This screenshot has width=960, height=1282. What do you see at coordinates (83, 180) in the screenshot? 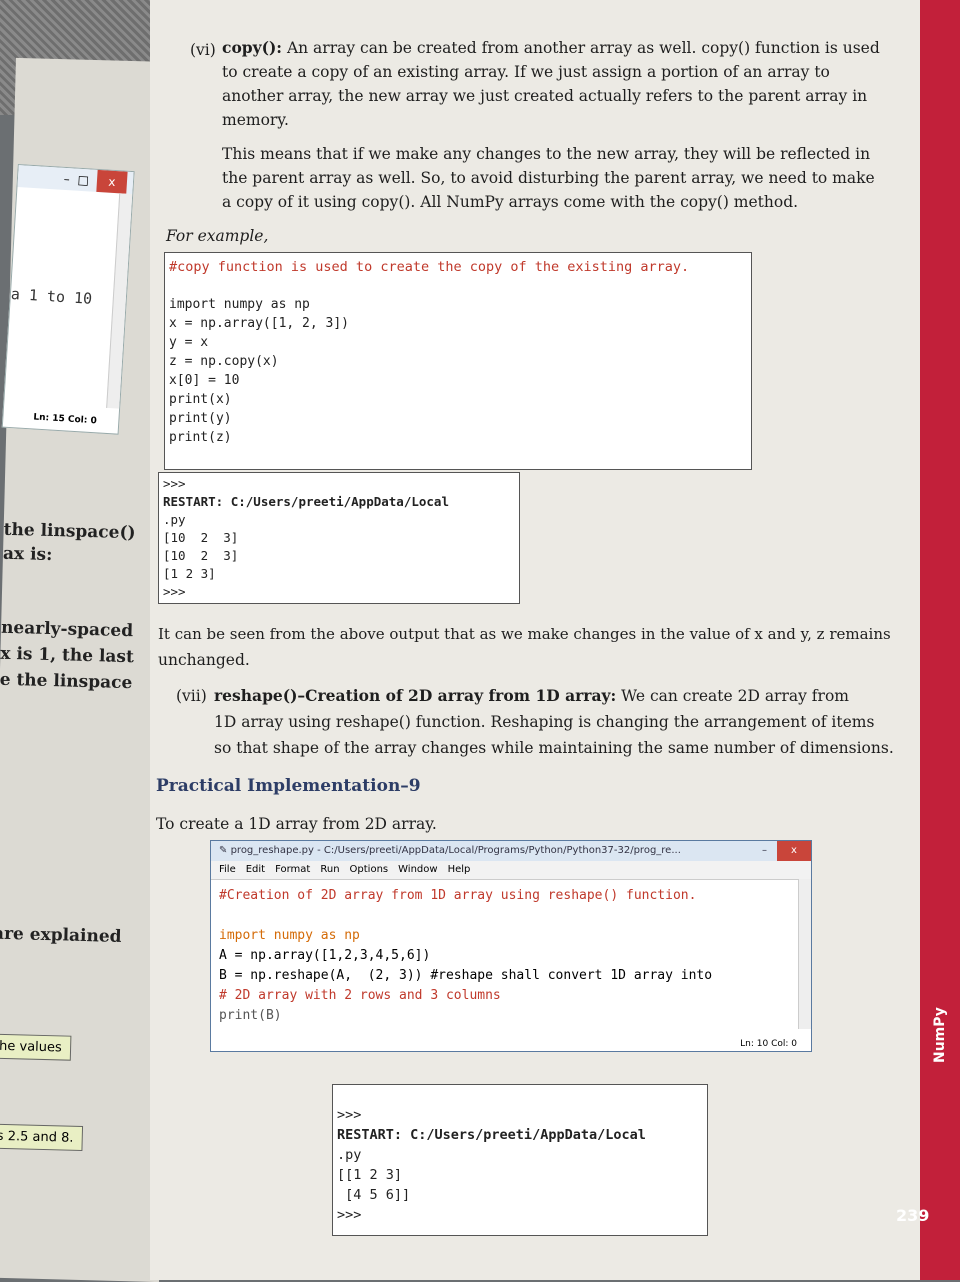
I see `maximize-icon: □` at bounding box center [83, 180].